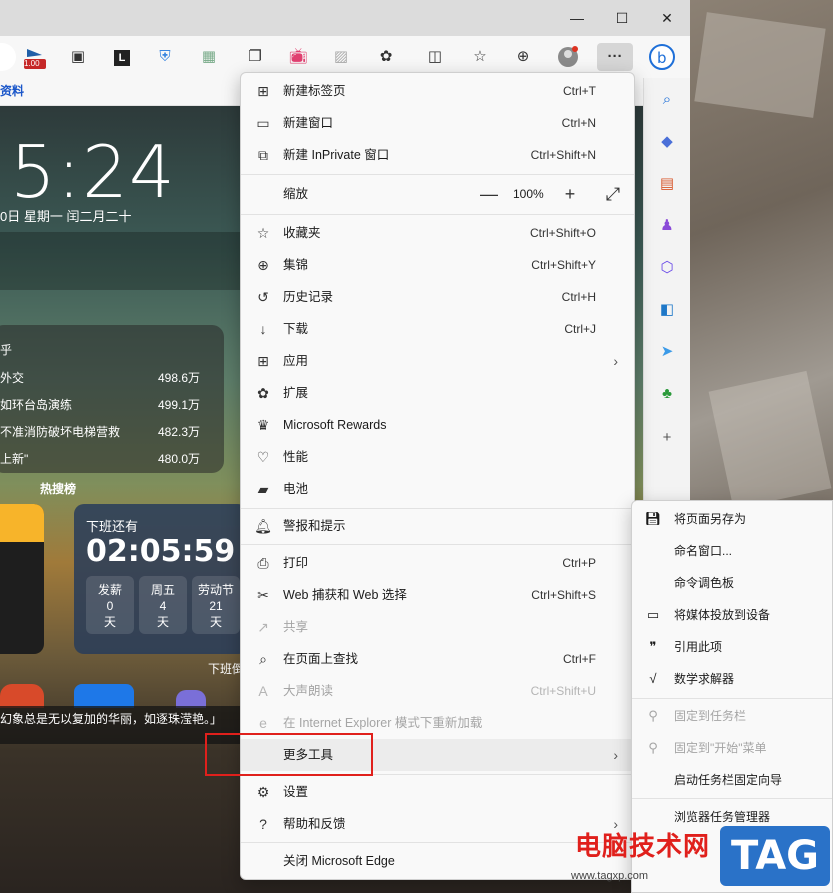 The image size is (833, 893). Describe the element at coordinates (732, 615) in the screenshot. I see `sub-cast: ▭ 将媒体投放到设备` at that location.